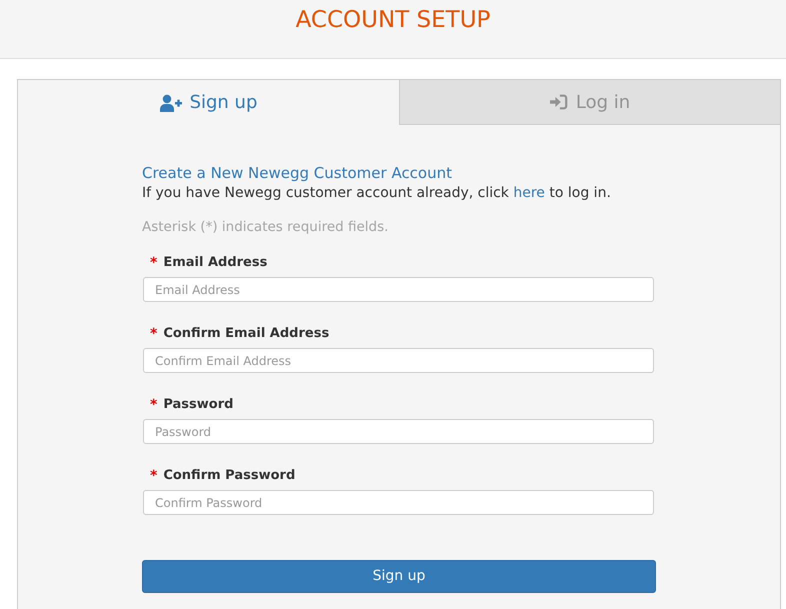 The width and height of the screenshot is (786, 609). What do you see at coordinates (398, 431) in the screenshot?
I see `input-field: Password` at bounding box center [398, 431].